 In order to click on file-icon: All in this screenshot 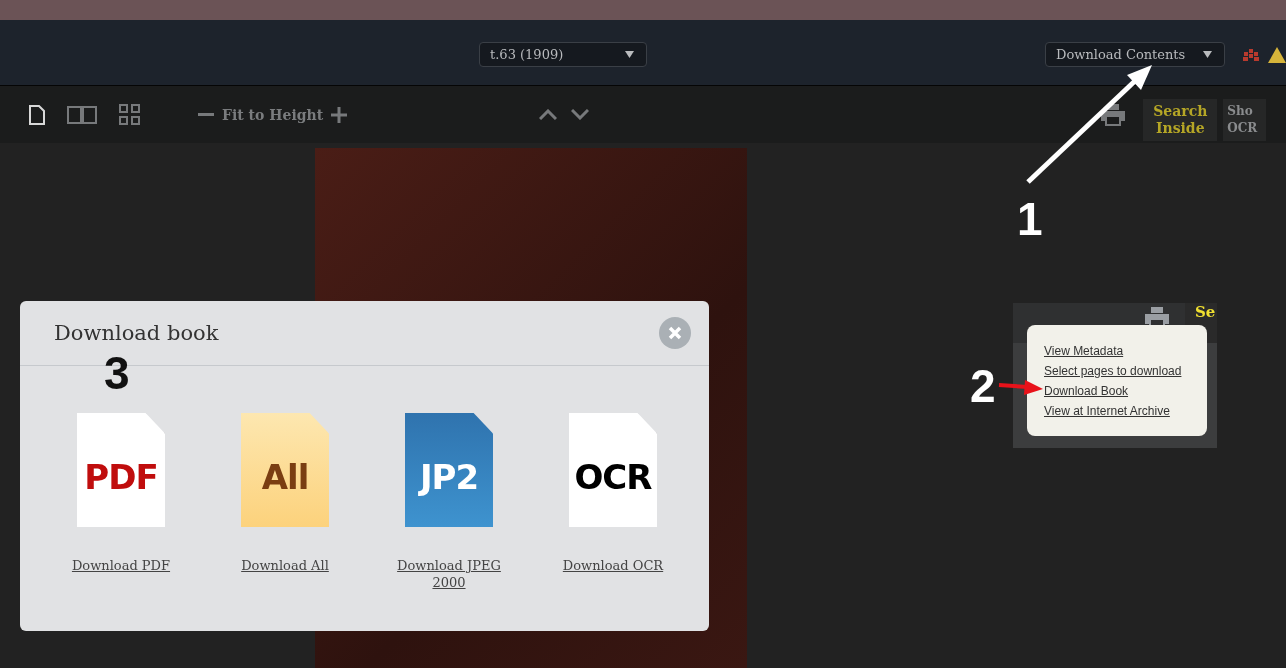, I will do `click(285, 470)`.